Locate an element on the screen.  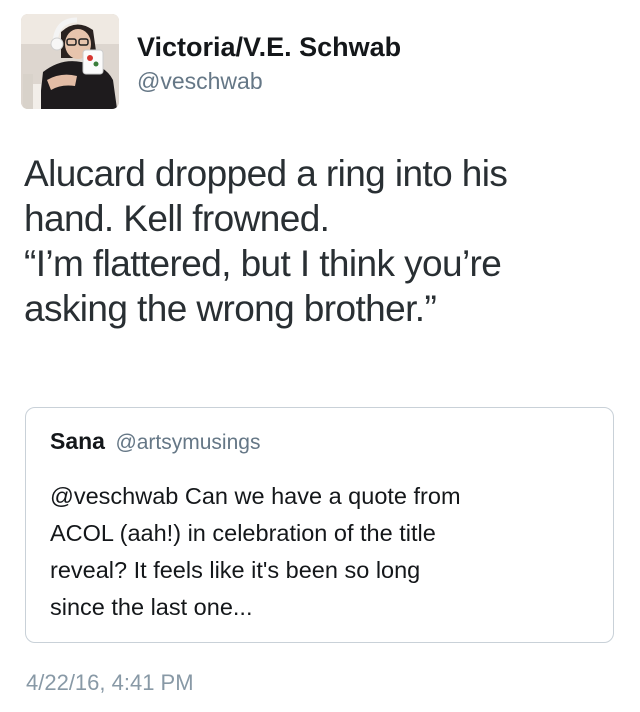
tweet-header: Victoria/V.E. Schwab @veschwab is located at coordinates (211, 61).